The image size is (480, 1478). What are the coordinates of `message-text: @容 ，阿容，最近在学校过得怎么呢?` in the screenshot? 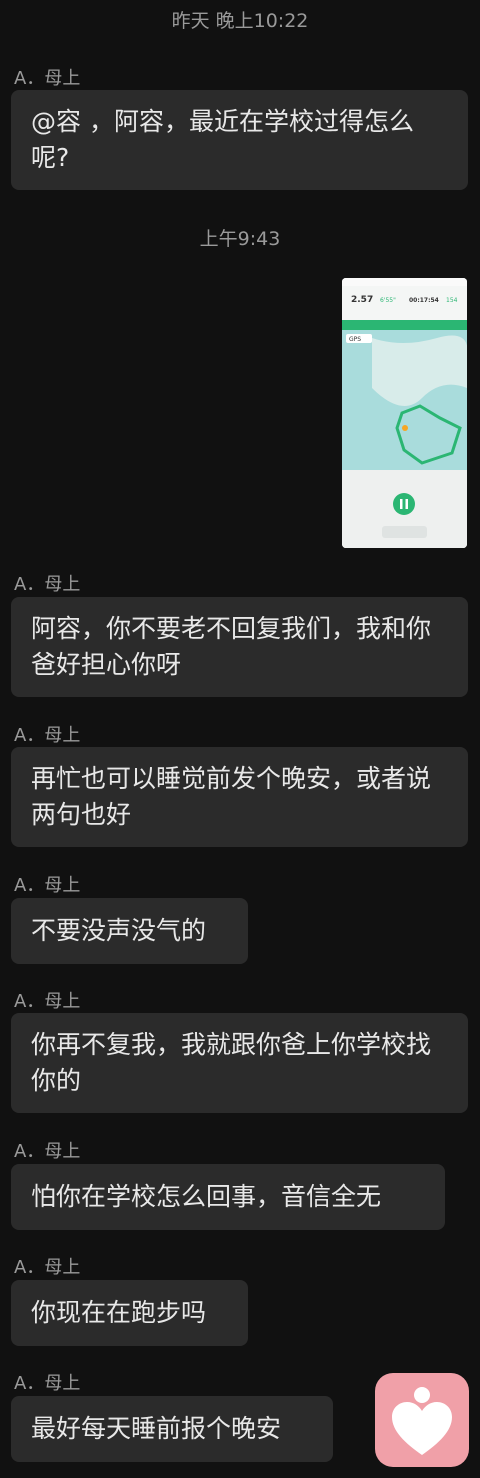 It's located at (222, 139).